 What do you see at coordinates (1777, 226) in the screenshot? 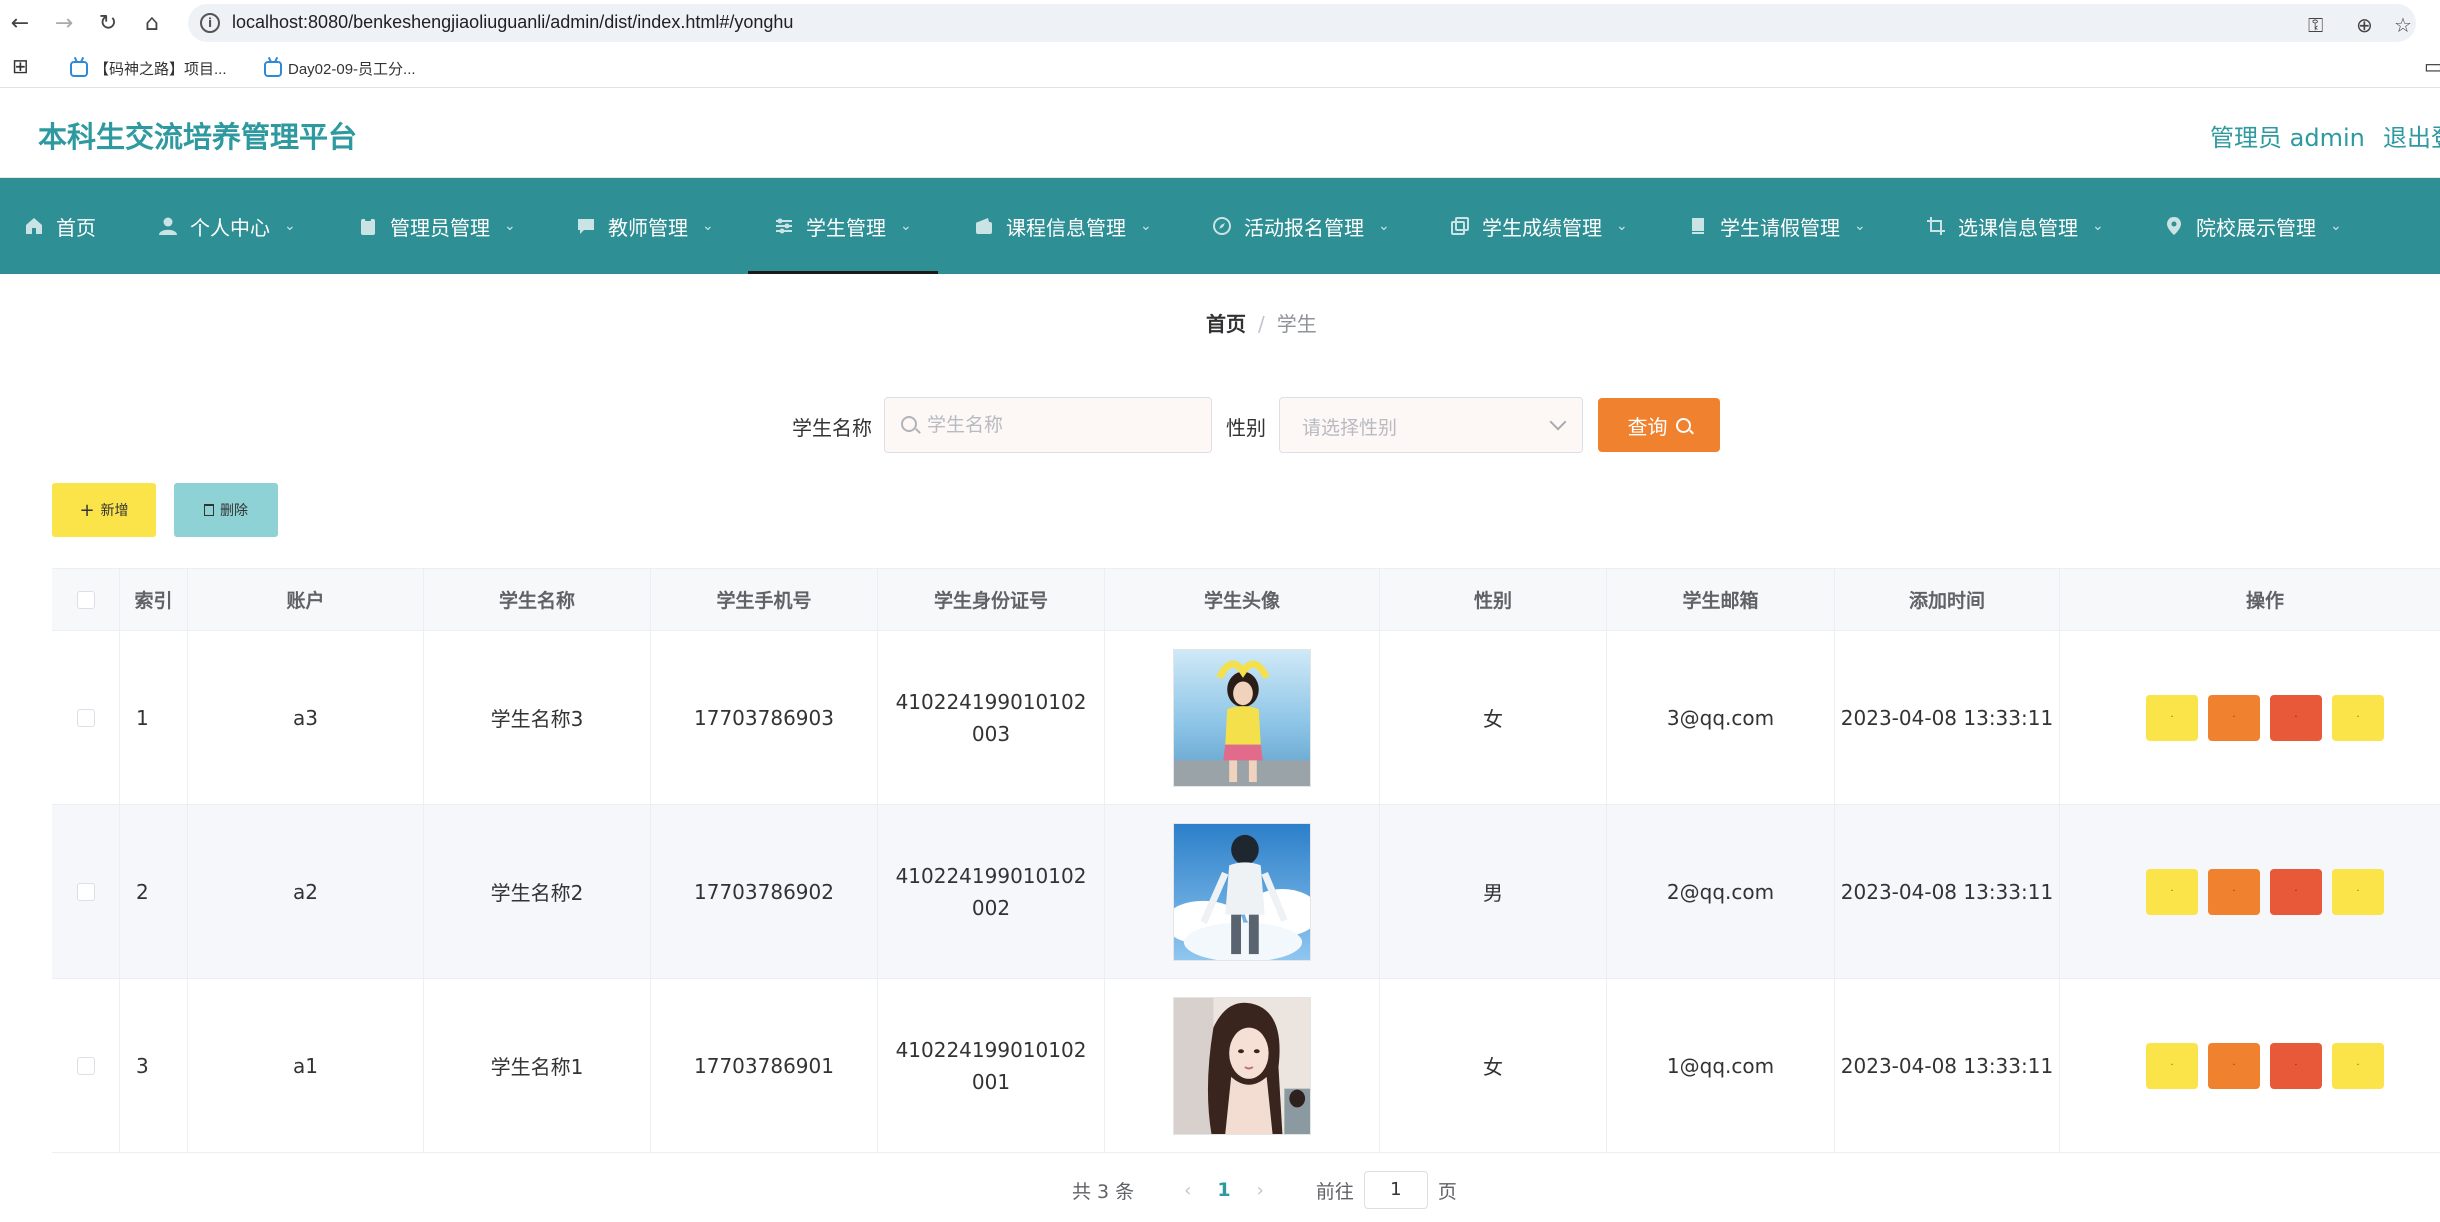
I see `nav-item-leave-management: 学生请假管理 ⌄` at bounding box center [1777, 226].